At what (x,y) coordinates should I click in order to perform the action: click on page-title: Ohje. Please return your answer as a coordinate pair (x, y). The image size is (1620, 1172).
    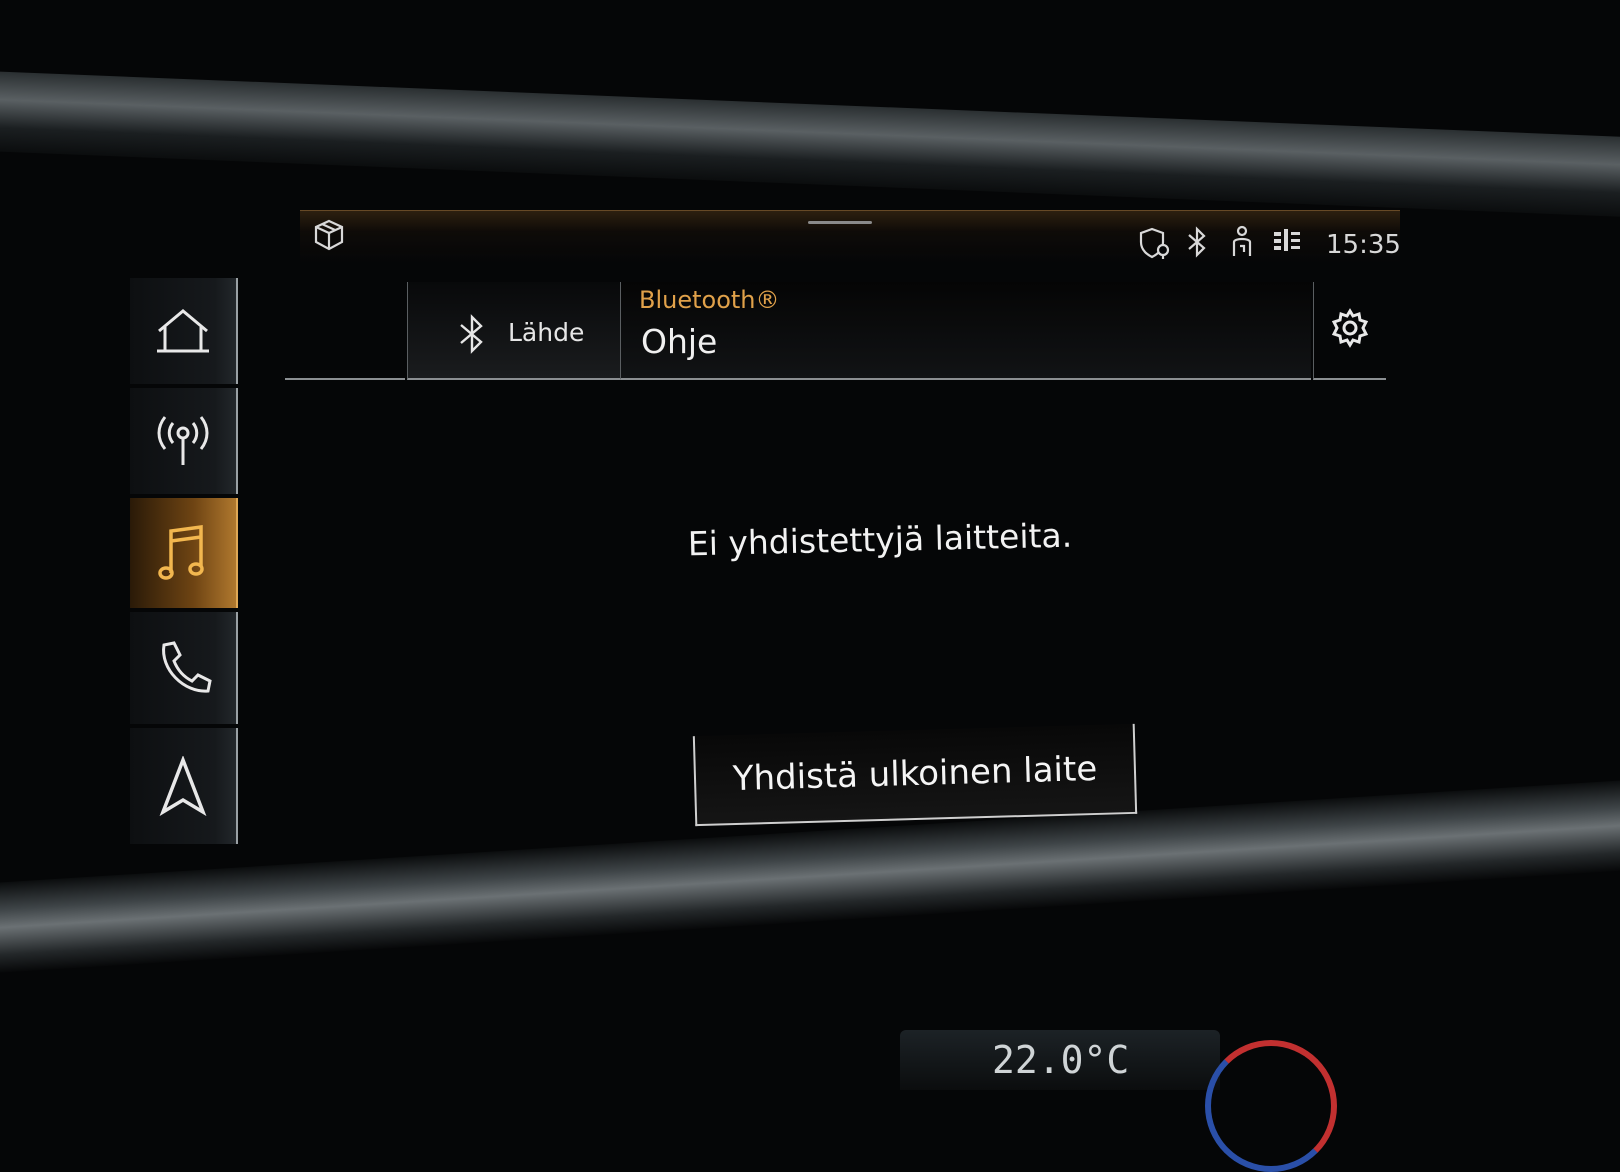
    Looking at the image, I should click on (679, 341).